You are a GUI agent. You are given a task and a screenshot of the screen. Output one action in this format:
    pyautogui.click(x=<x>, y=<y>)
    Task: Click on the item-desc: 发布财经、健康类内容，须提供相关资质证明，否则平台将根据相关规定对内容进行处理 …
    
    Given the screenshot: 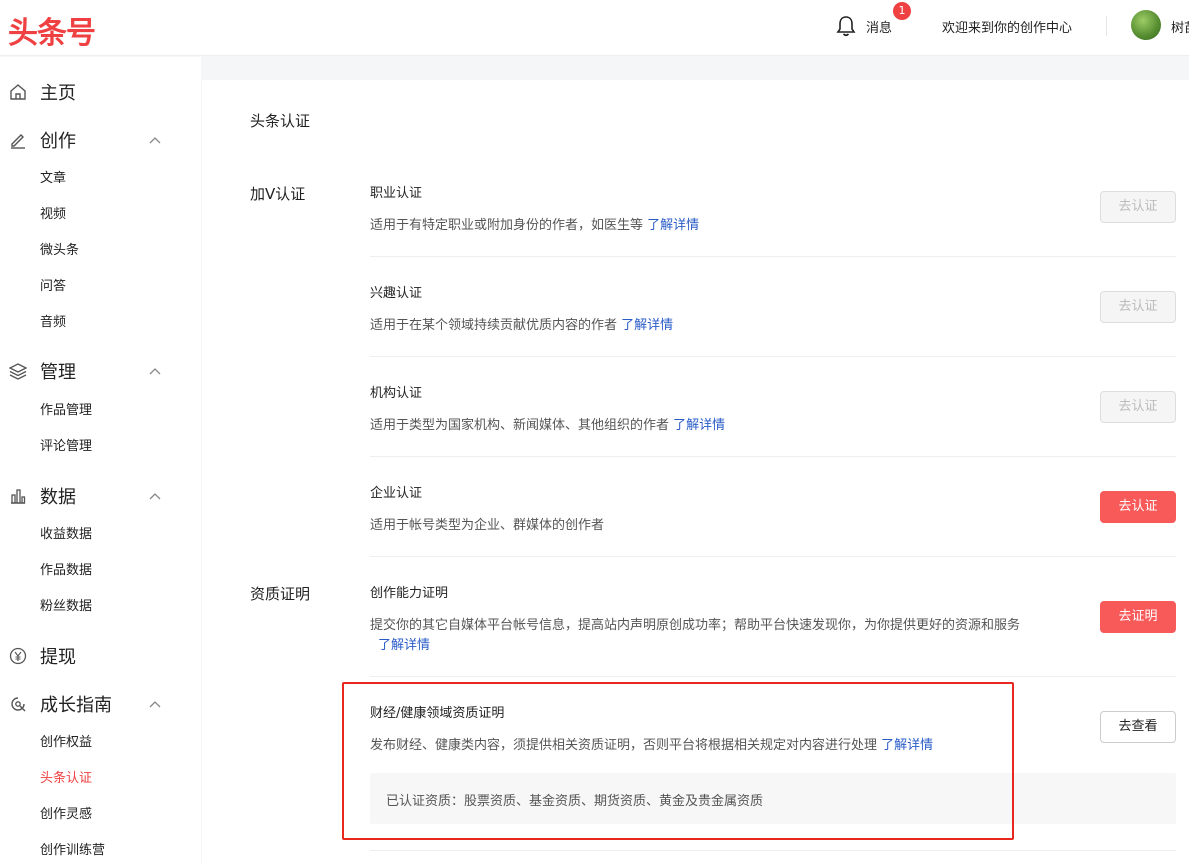 What is the action you would take?
    pyautogui.click(x=651, y=743)
    